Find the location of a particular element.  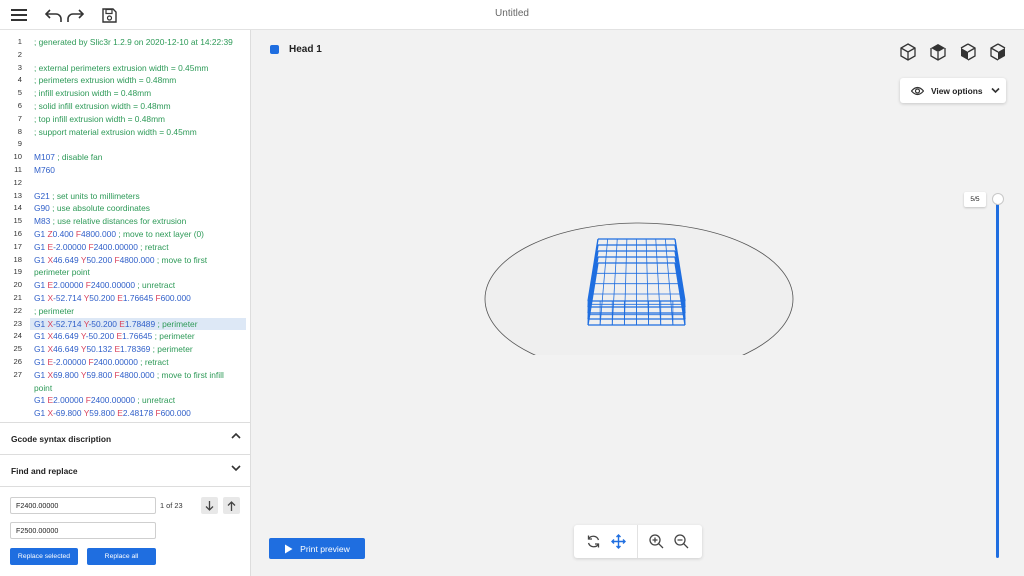

eye-icon is located at coordinates (917, 91).